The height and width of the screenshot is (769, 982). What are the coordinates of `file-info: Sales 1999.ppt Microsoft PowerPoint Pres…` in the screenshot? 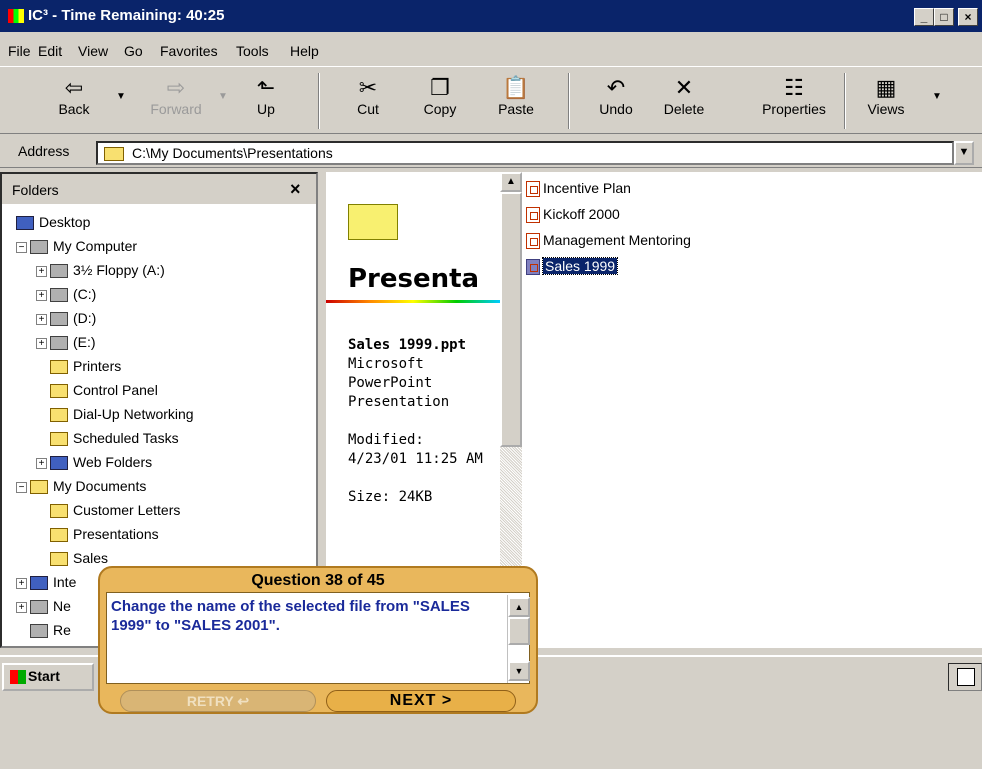 It's located at (423, 421).